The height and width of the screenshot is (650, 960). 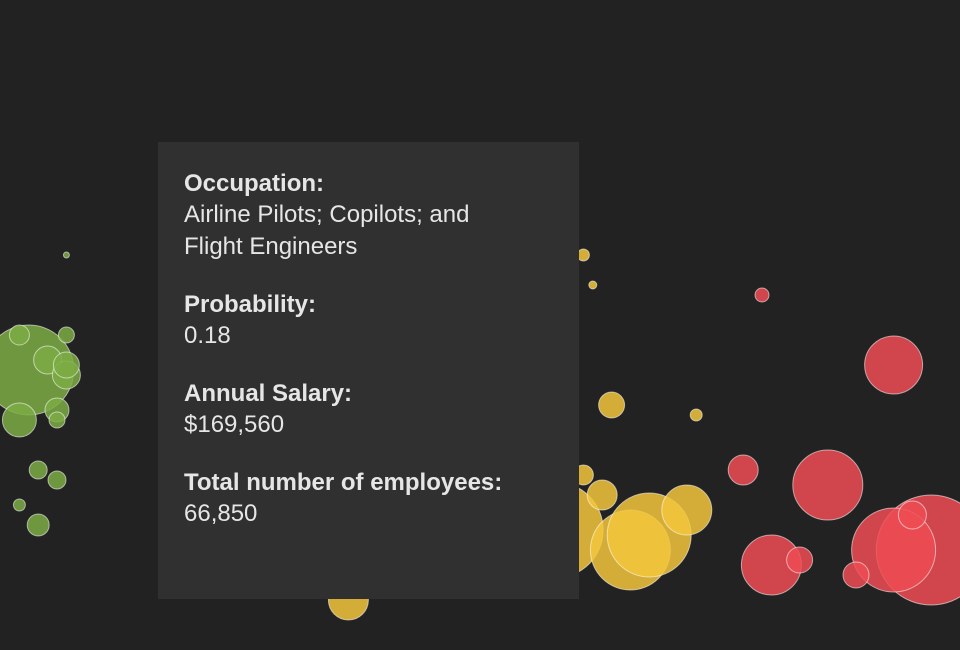 I want to click on employees-field: Total number of employees: 66,850, so click(x=368, y=499).